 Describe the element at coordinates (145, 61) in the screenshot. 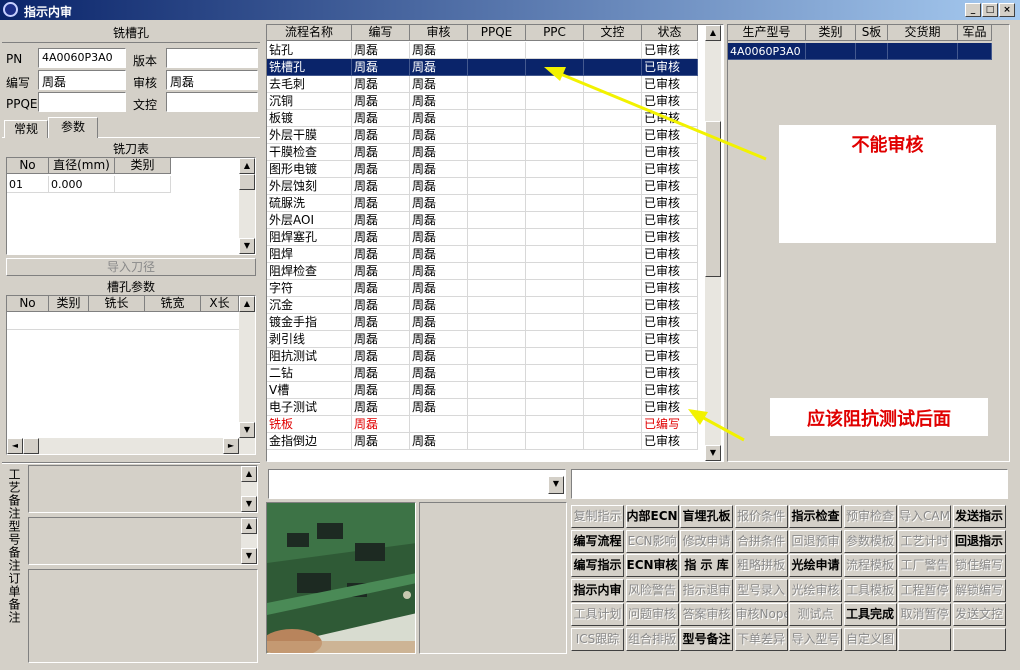

I see `version-label: 版本` at that location.